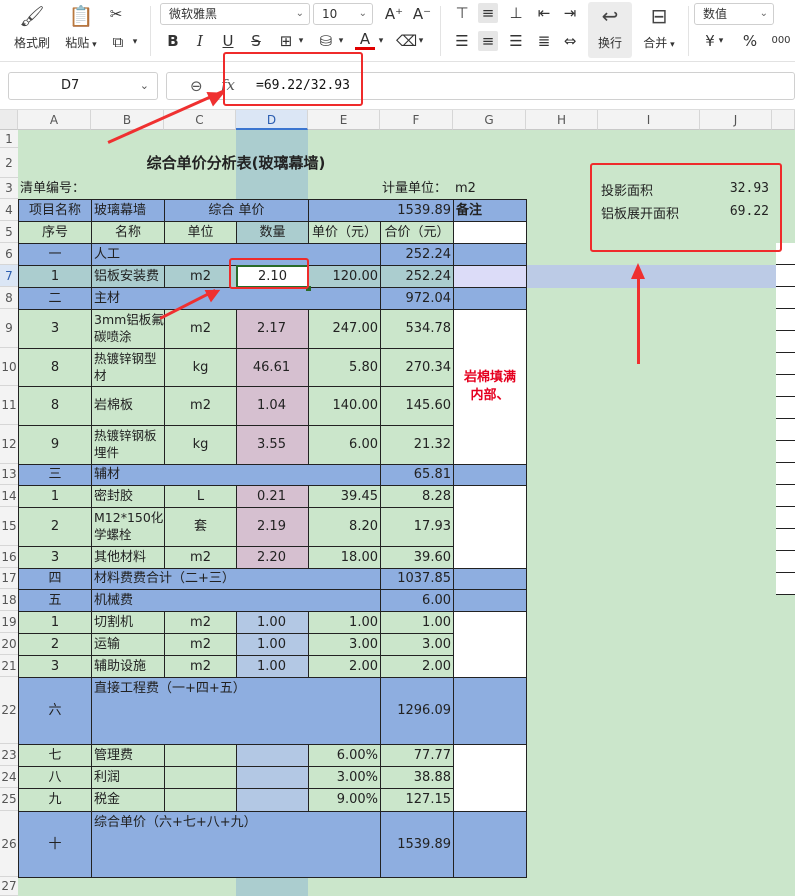  I want to click on copy-icon: ⧉, so click(118, 42).